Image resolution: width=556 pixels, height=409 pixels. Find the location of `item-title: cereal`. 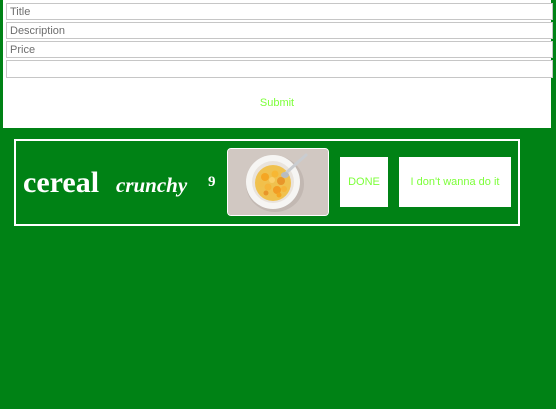

item-title: cereal is located at coordinates (61, 182).